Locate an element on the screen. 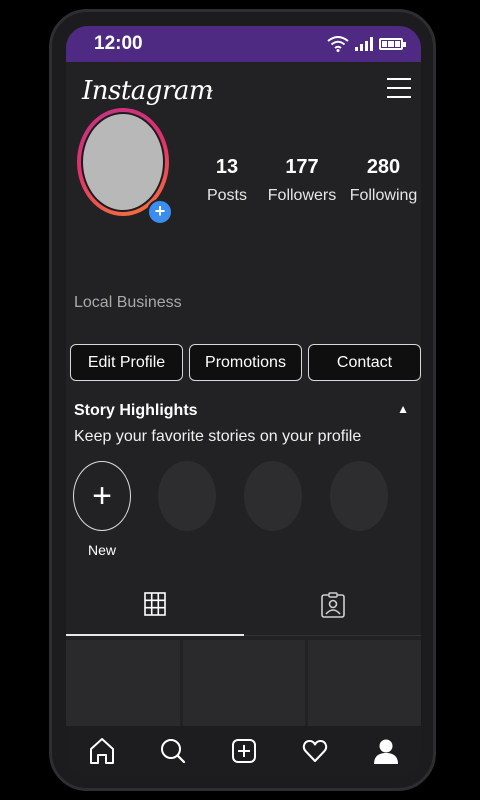 The width and height of the screenshot is (480, 800). chevron-down-icon: ⌄ is located at coordinates (210, 88).